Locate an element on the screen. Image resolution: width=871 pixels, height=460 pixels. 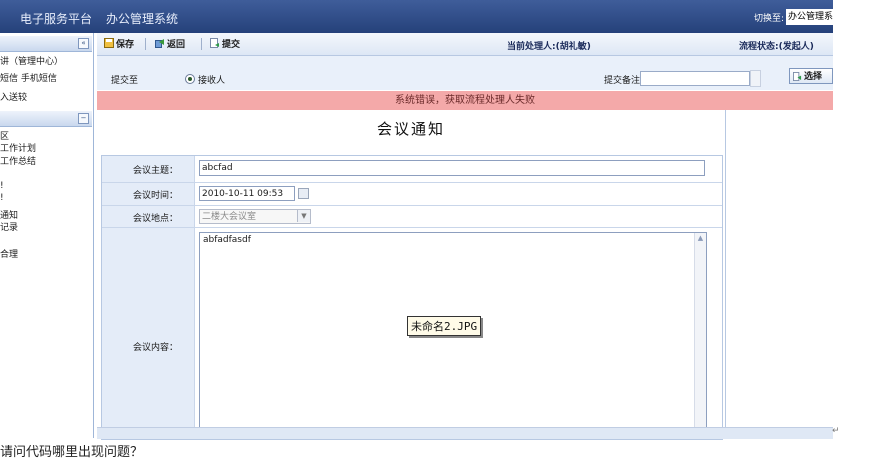
location-row: 会议地点： 二楼大会议室 ▼ is located at coordinates (412, 217).